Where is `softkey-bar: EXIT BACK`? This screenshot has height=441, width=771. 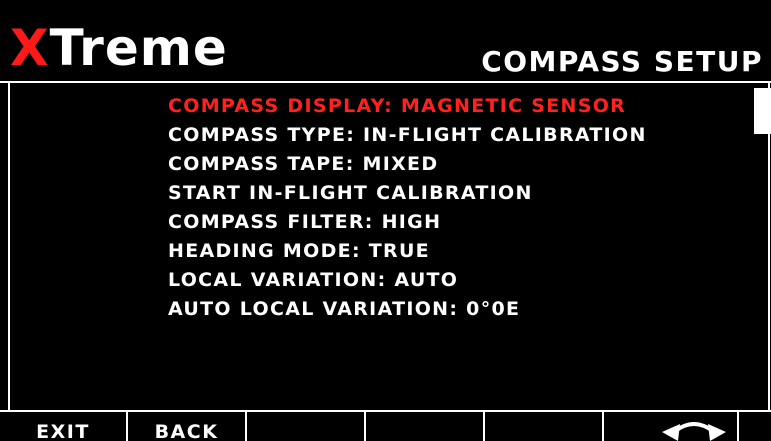
softkey-bar: EXIT BACK is located at coordinates (385, 426).